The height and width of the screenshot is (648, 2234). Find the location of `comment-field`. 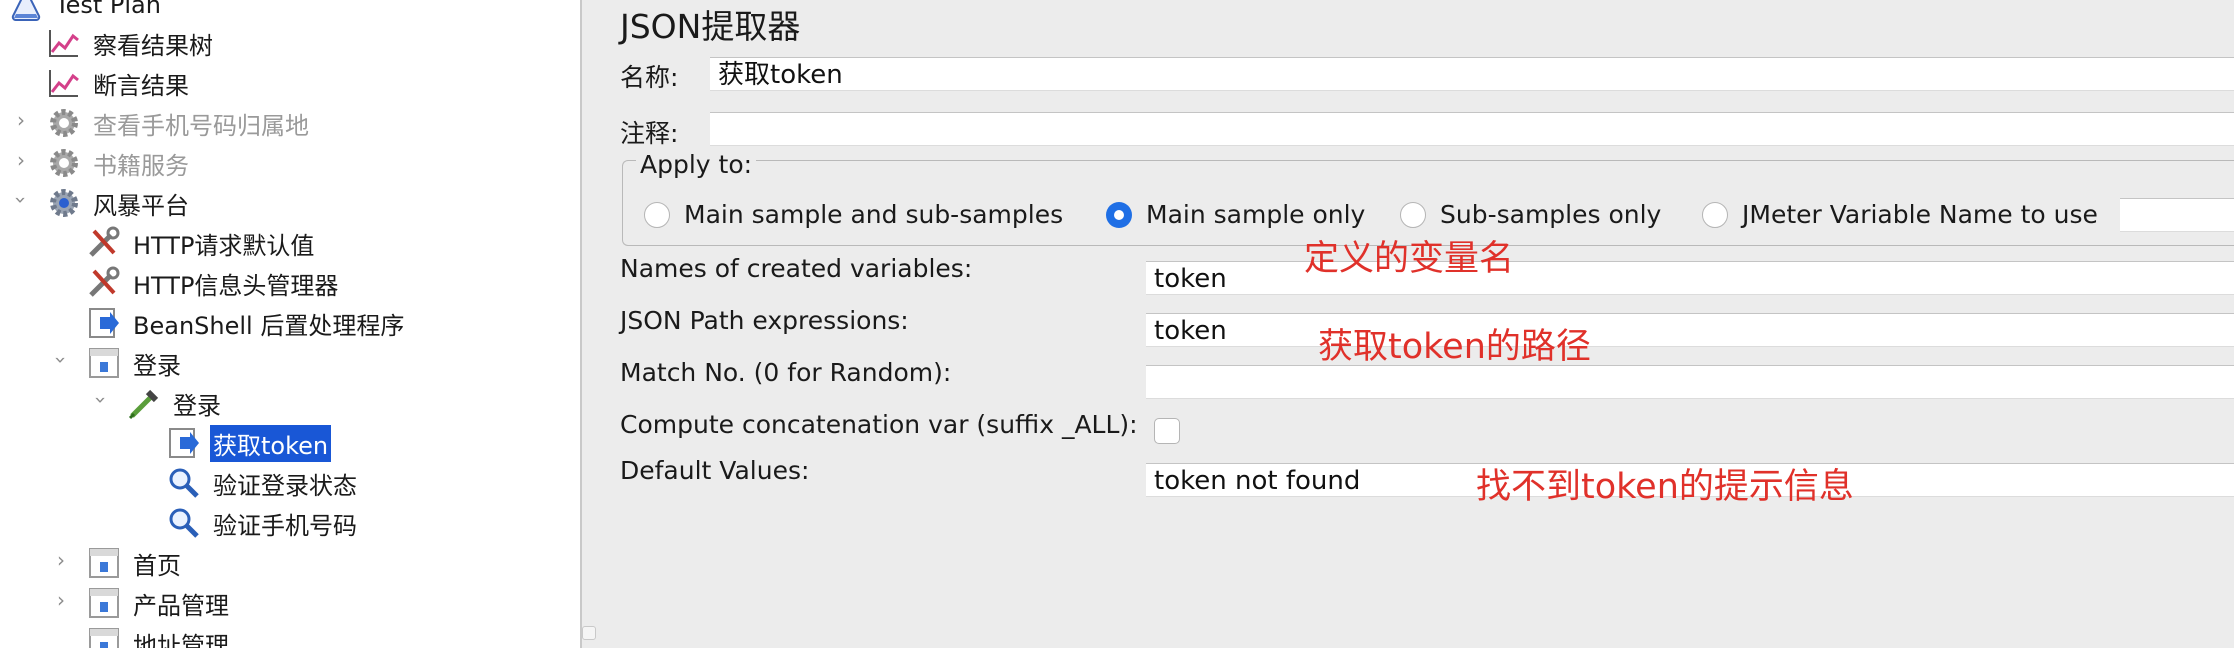

comment-field is located at coordinates (1472, 129).